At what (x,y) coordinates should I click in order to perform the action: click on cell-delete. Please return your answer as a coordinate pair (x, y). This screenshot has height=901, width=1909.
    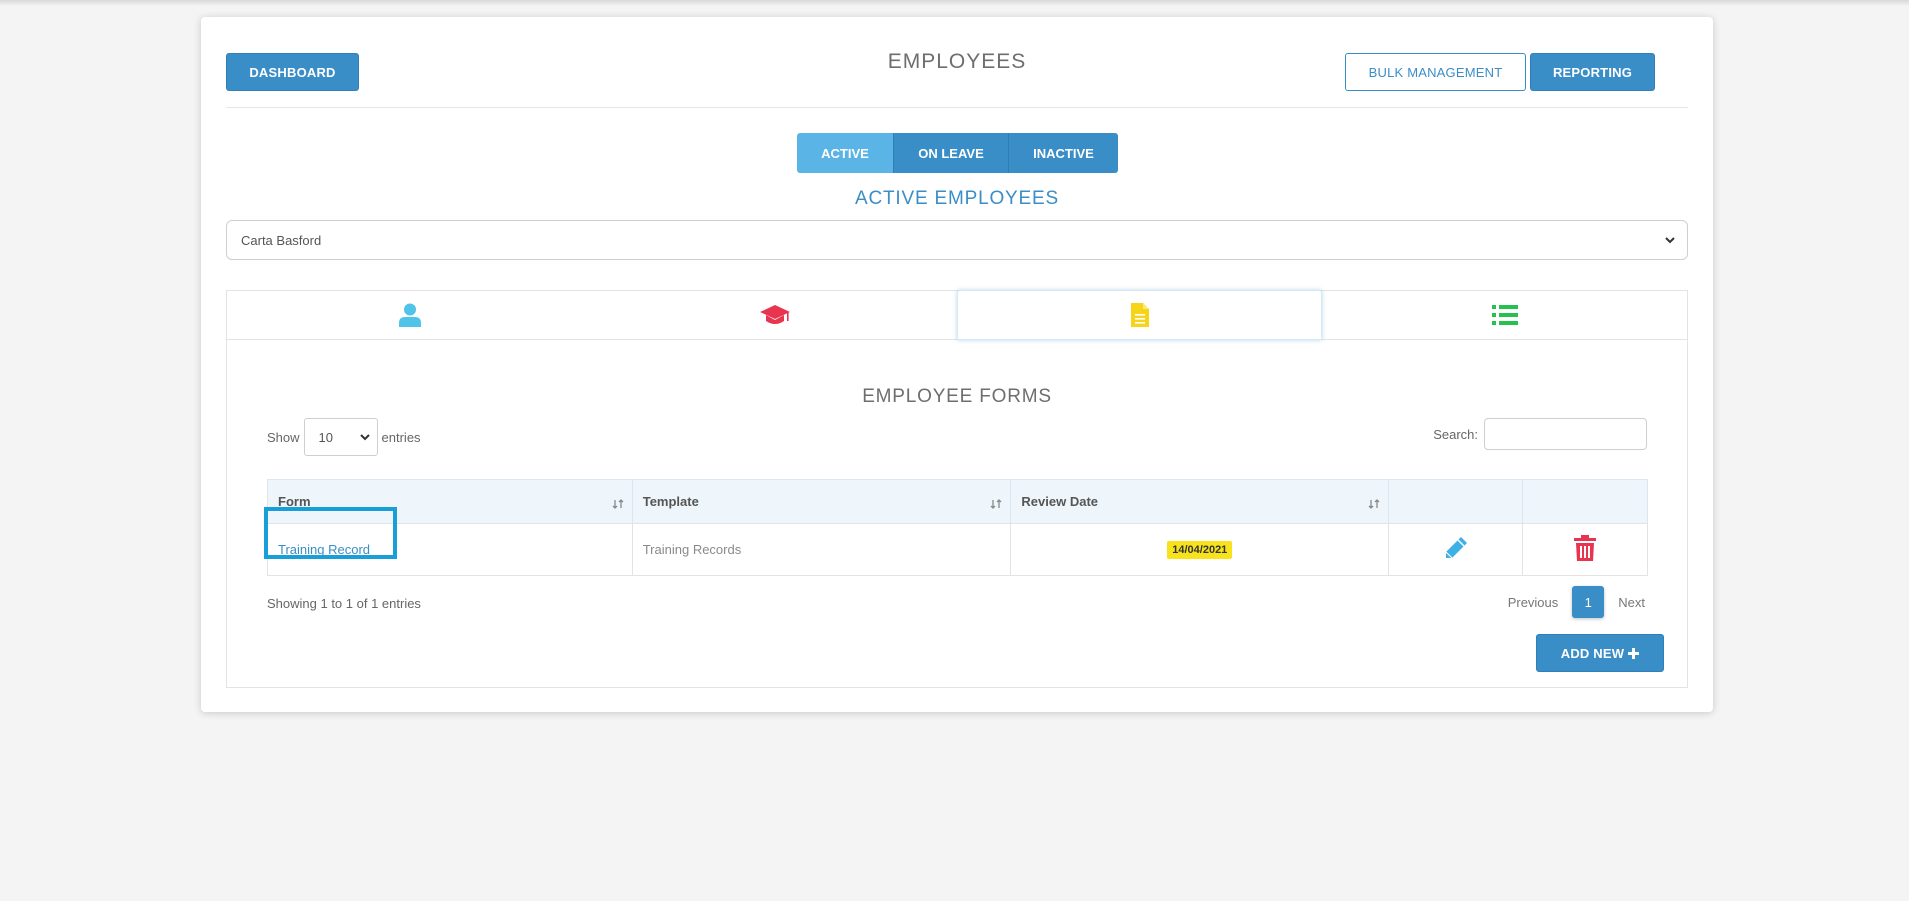
    Looking at the image, I should click on (1585, 549).